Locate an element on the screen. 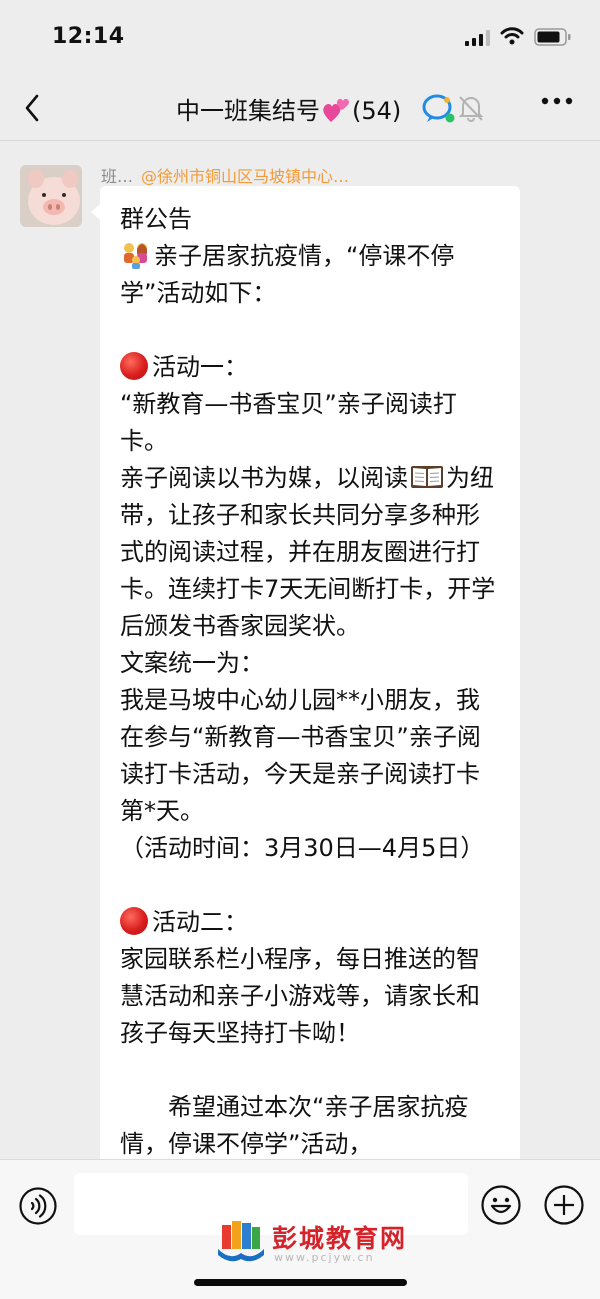 This screenshot has height=1299, width=600. chat-title: 中一班集结号 (54) is located at coordinates (288, 108).